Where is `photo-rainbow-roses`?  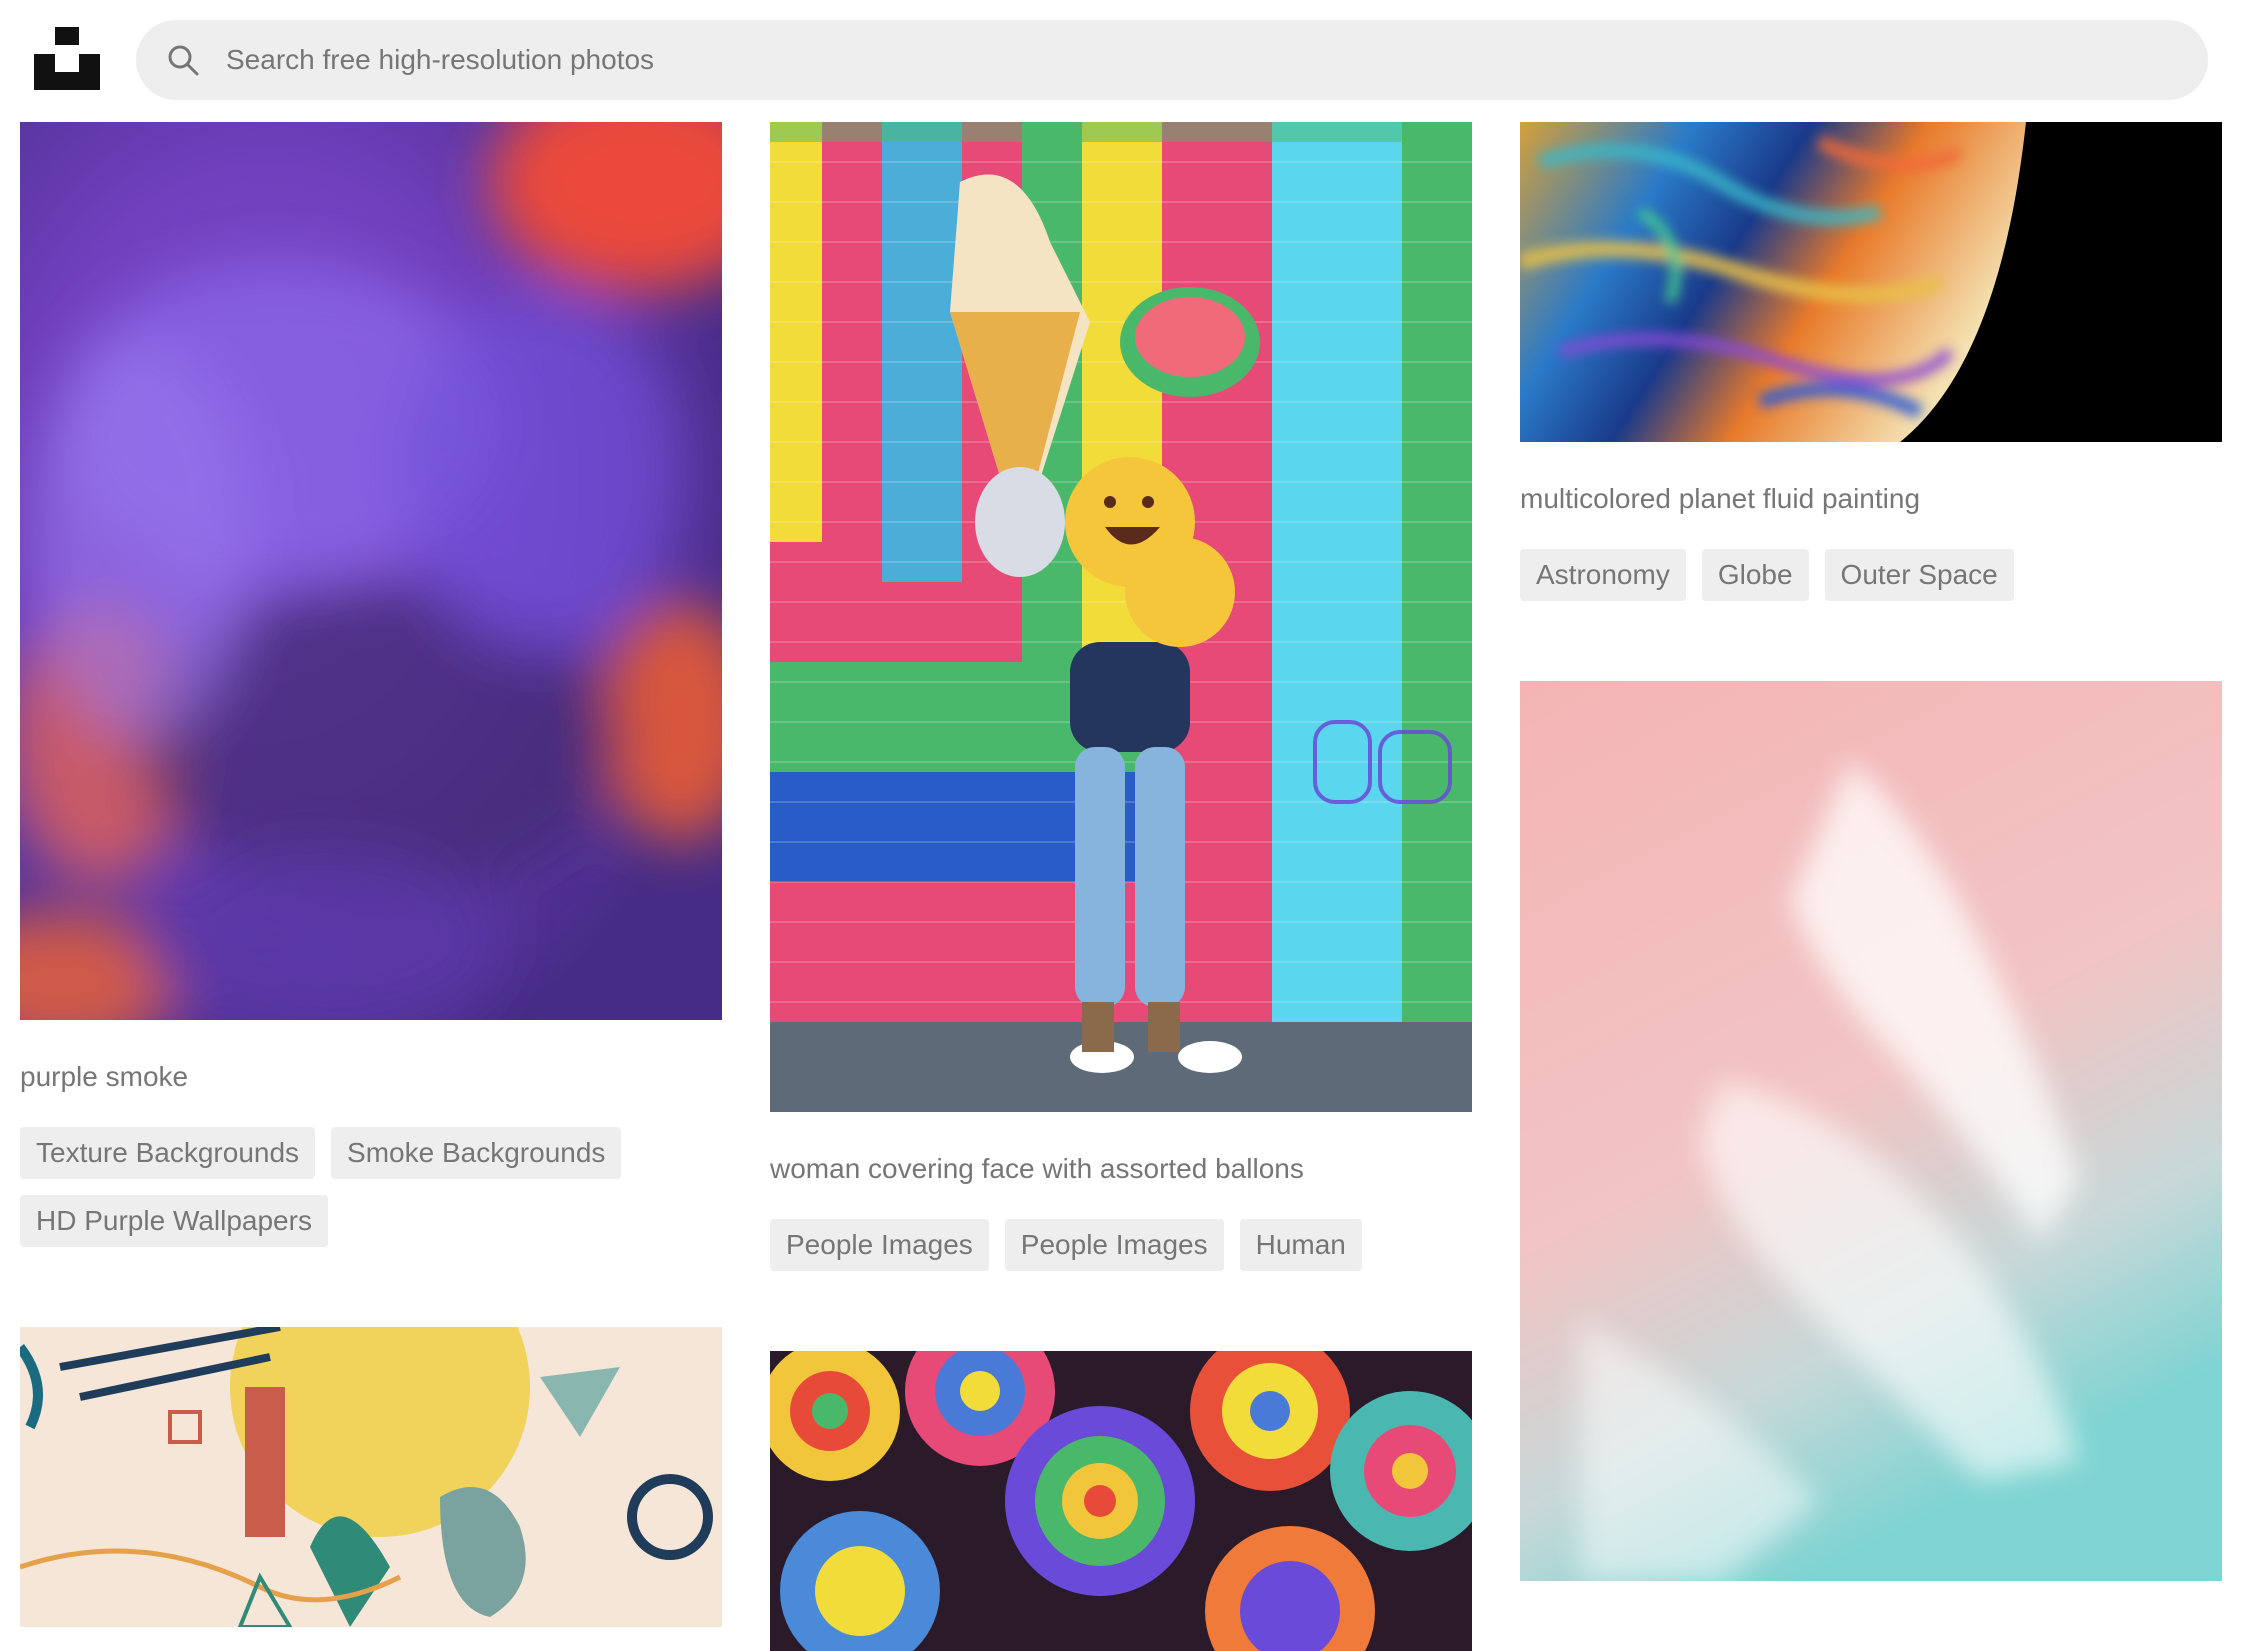
photo-rainbow-roses is located at coordinates (1121, 1501).